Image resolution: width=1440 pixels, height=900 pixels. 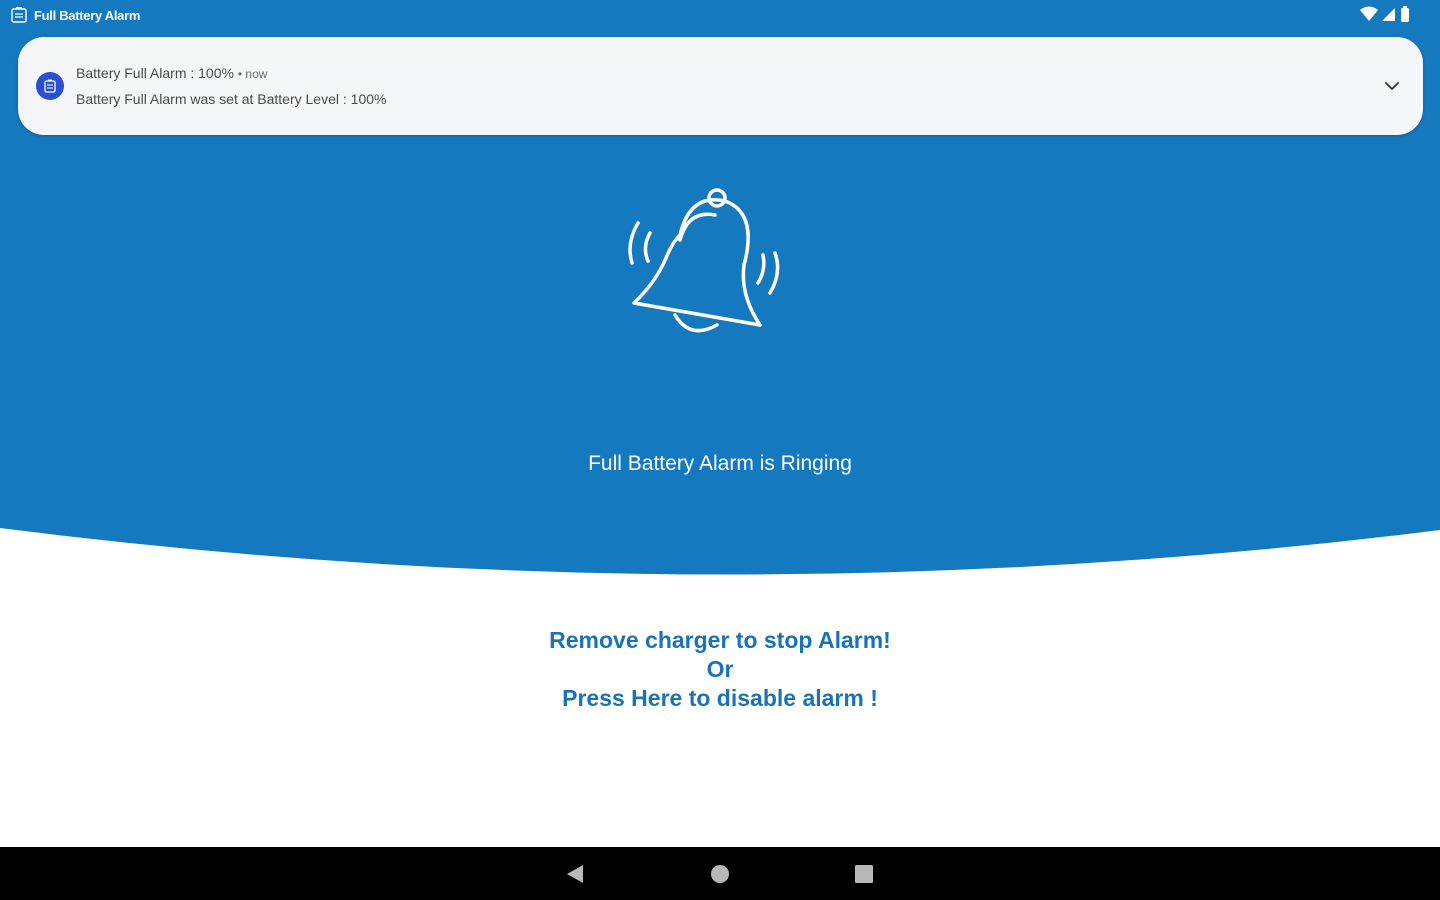 I want to click on status-icons, so click(x=1385, y=14).